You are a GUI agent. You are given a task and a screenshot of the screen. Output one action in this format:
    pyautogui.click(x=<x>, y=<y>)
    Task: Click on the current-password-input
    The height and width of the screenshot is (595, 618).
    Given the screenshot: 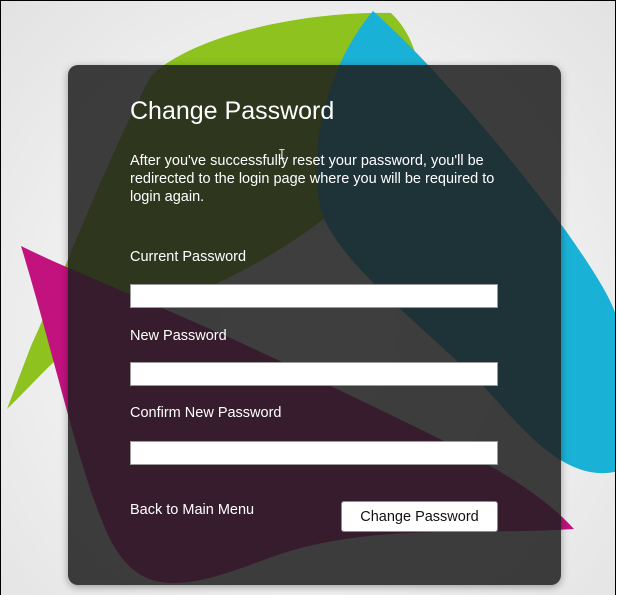 What is the action you would take?
    pyautogui.click(x=314, y=296)
    